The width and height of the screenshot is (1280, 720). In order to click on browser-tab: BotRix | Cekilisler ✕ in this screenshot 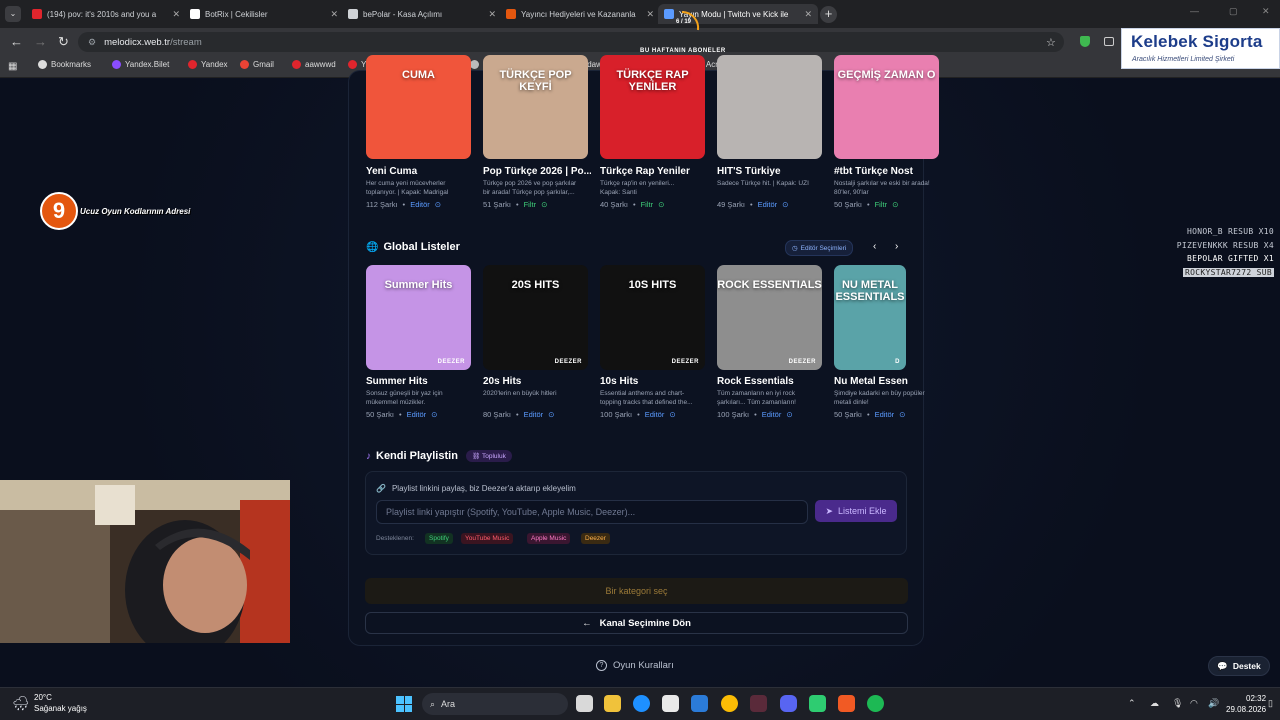, I will do `click(264, 14)`.